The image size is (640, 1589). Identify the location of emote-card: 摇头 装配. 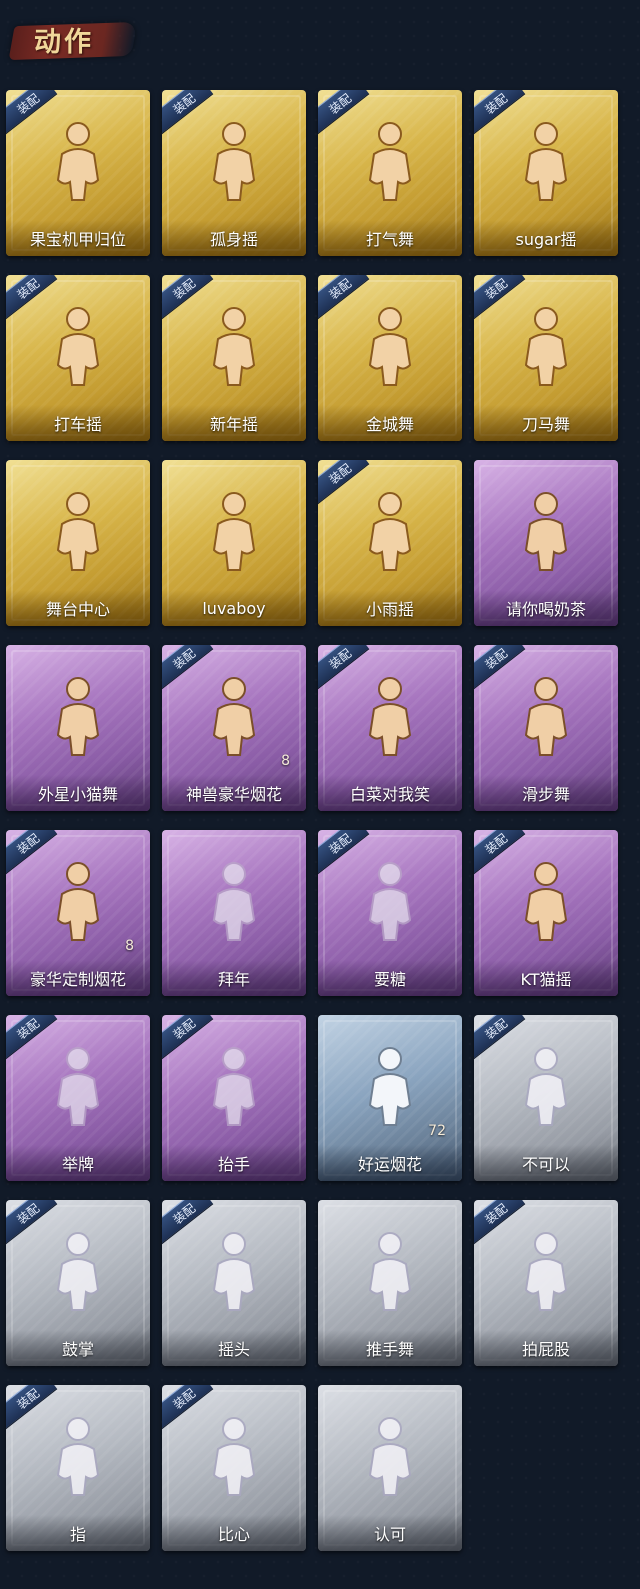
(234, 1283).